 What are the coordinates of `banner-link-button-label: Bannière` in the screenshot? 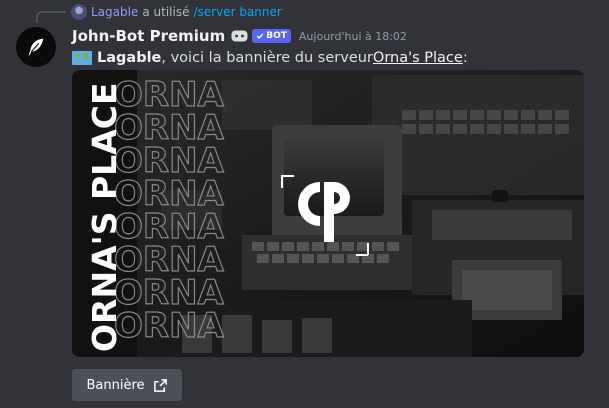 It's located at (115, 385).